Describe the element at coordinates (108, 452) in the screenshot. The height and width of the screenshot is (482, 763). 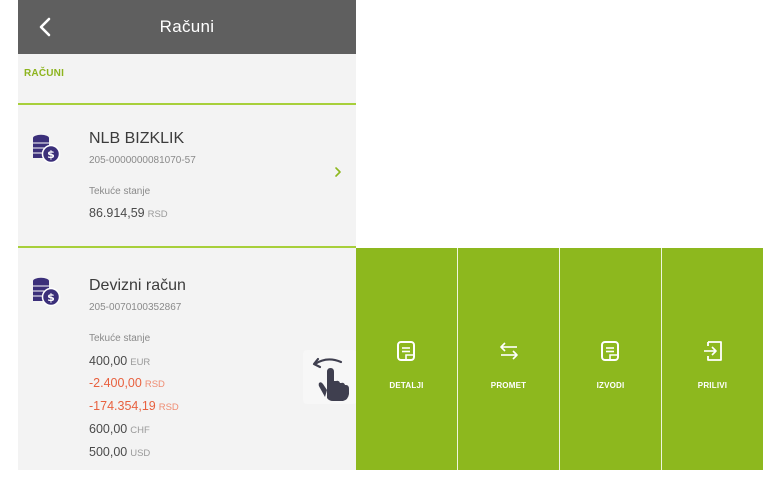
I see `amount-value: 500,00` at that location.